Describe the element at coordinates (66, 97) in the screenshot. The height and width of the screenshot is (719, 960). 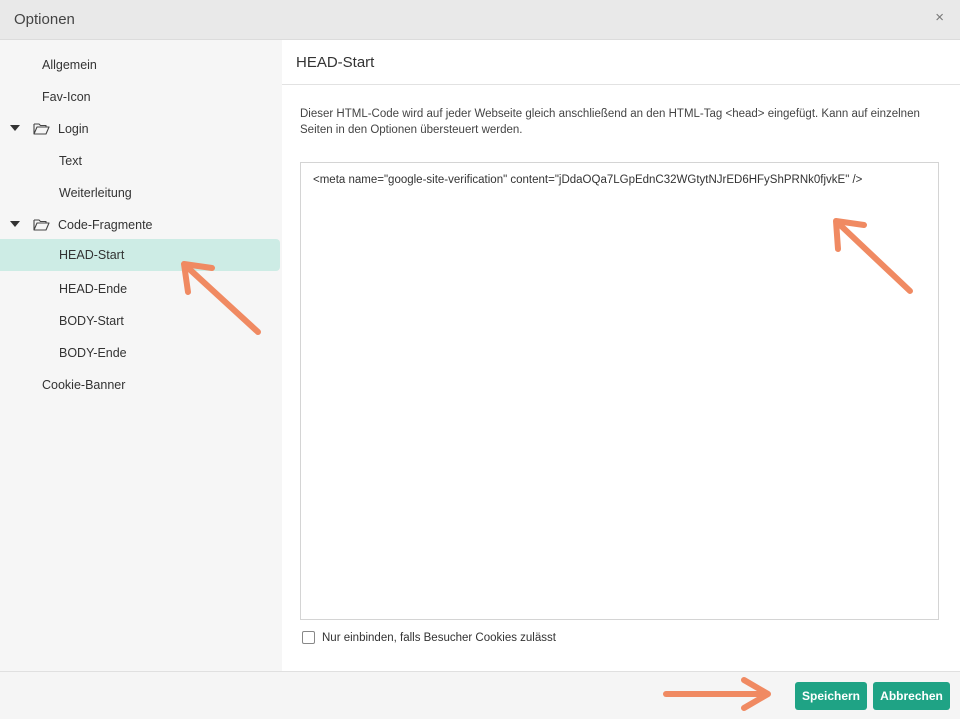
I see `tree-item-label: Fav-Icon` at that location.